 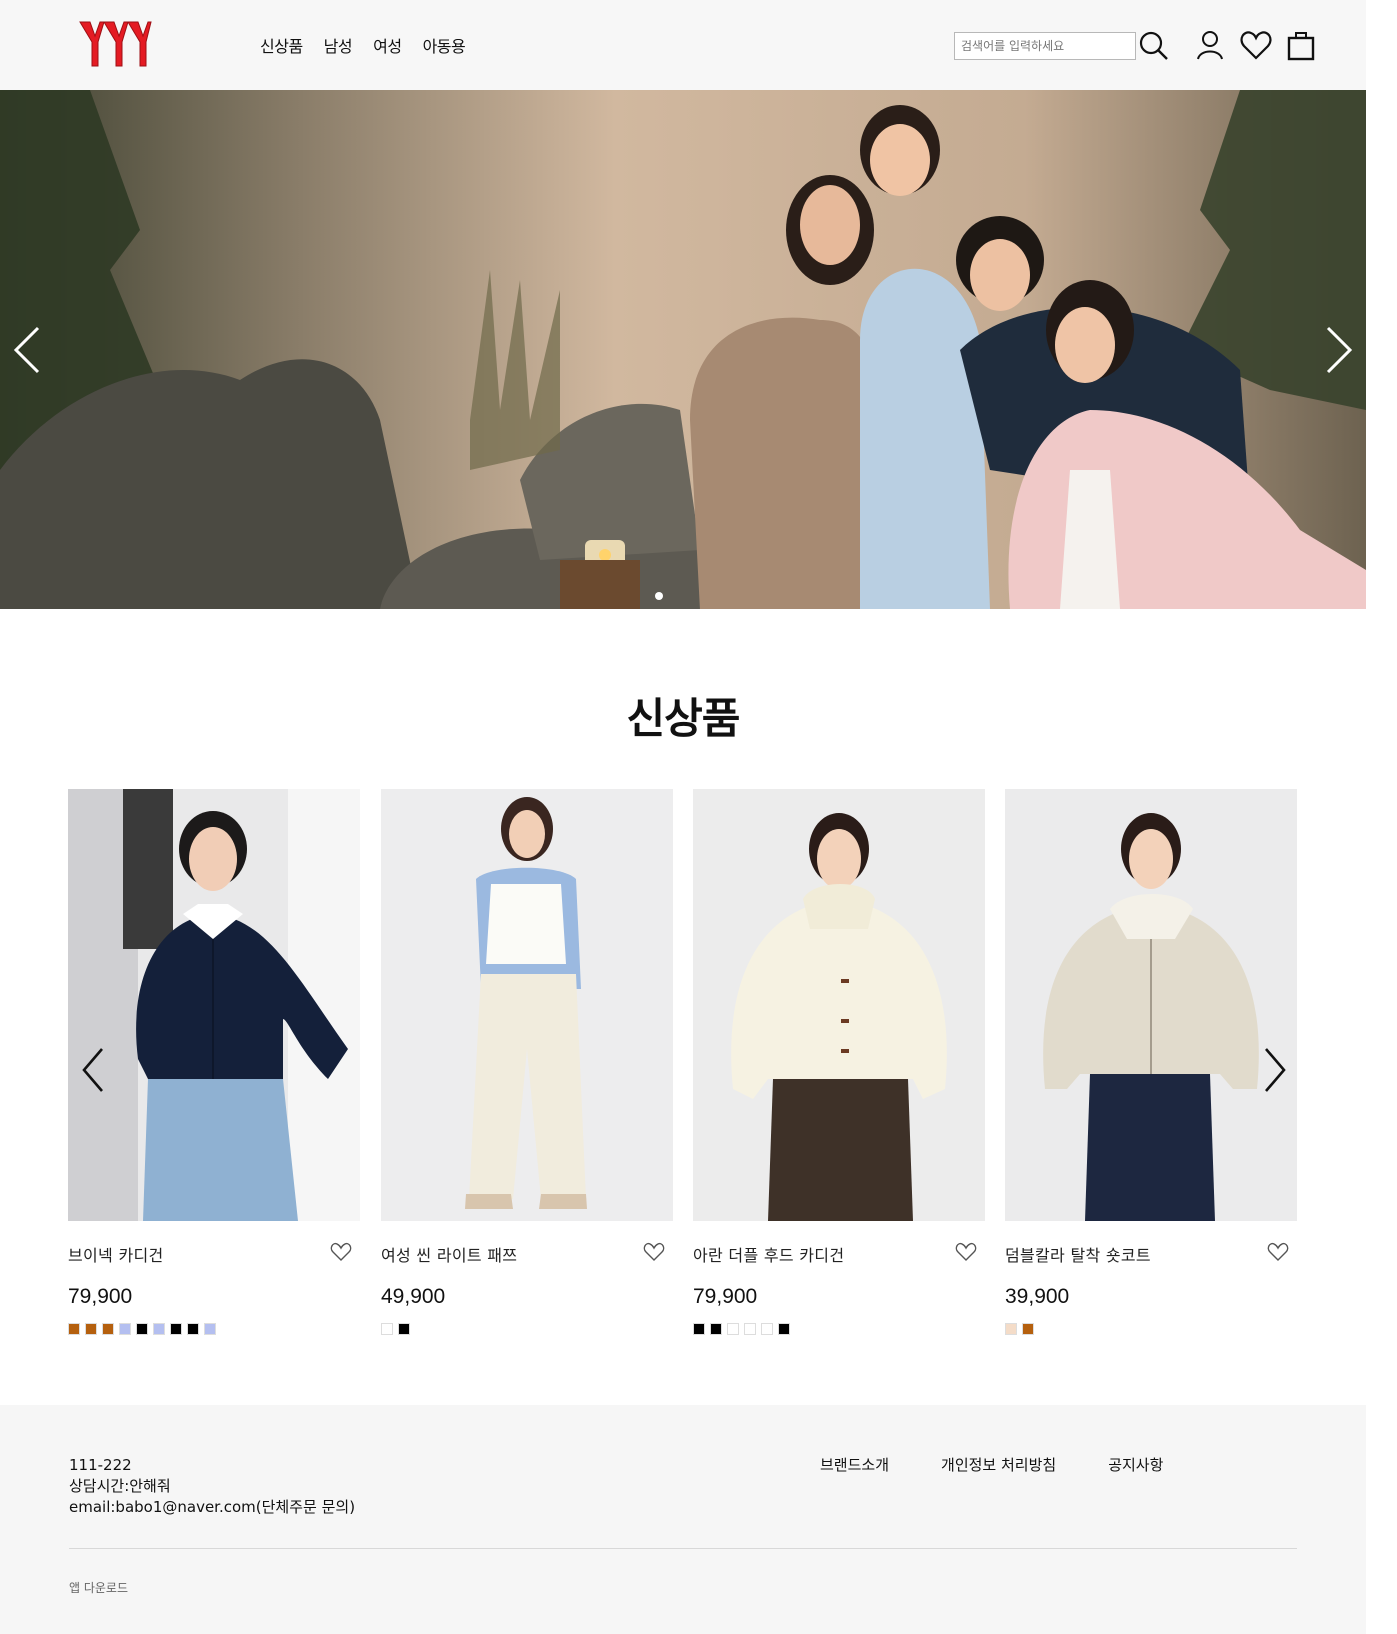 I want to click on product-name: 브이넥 카디건, so click(x=116, y=1254).